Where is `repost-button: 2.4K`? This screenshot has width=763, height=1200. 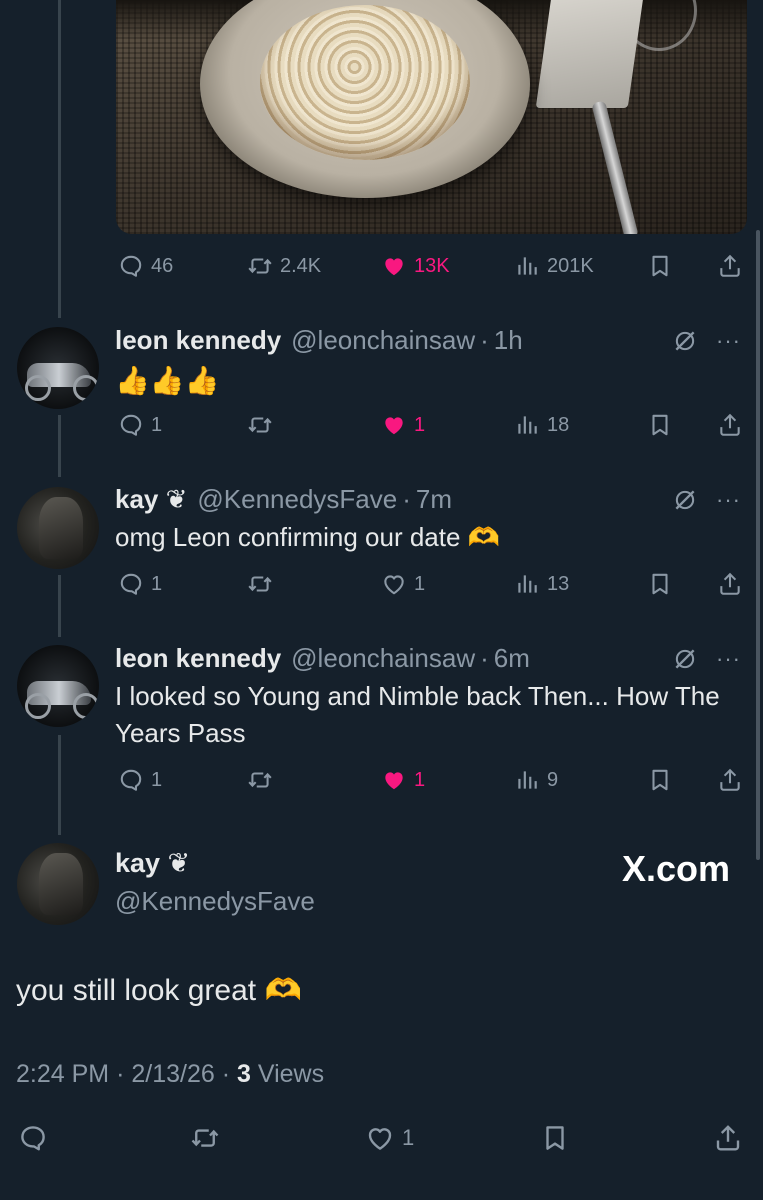
repost-button: 2.4K is located at coordinates (284, 266).